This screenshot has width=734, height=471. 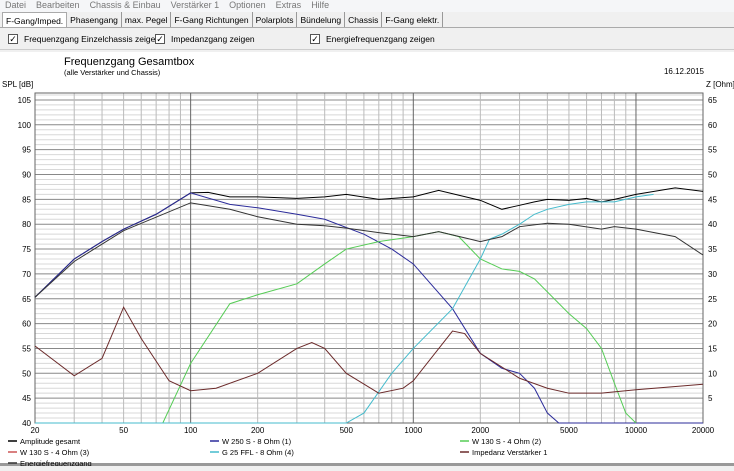 What do you see at coordinates (712, 373) in the screenshot?
I see `y2-tick-label: 10` at bounding box center [712, 373].